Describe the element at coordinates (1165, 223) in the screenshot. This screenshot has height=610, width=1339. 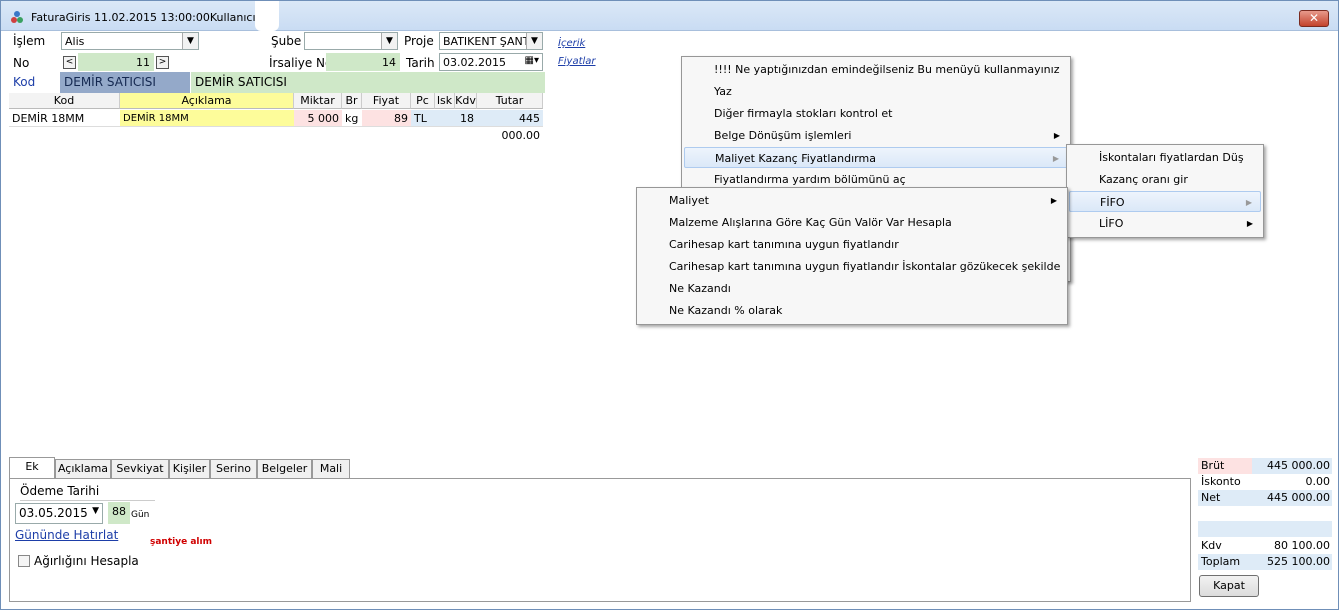
I see `menu-item-lifo: LİFO ▶` at that location.